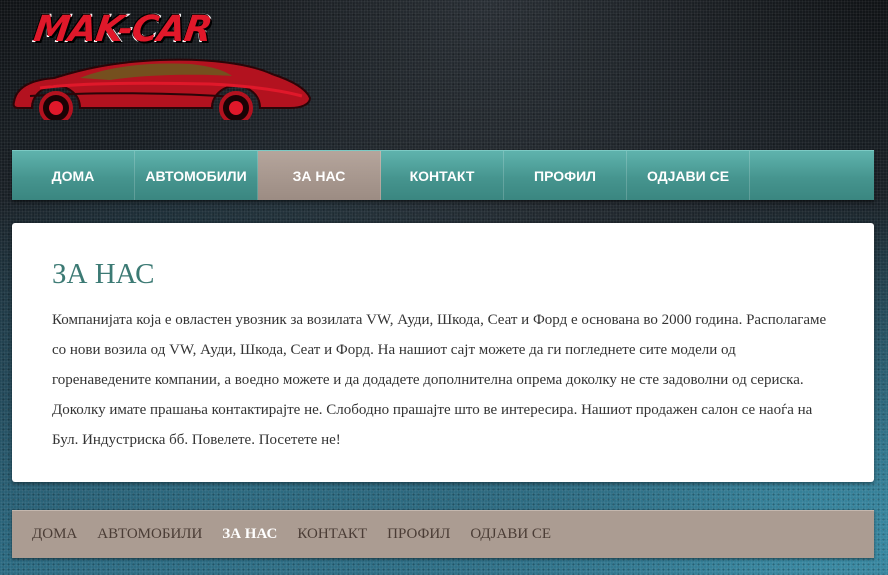  I want to click on nav-item-home: ДОМА, so click(73, 175).